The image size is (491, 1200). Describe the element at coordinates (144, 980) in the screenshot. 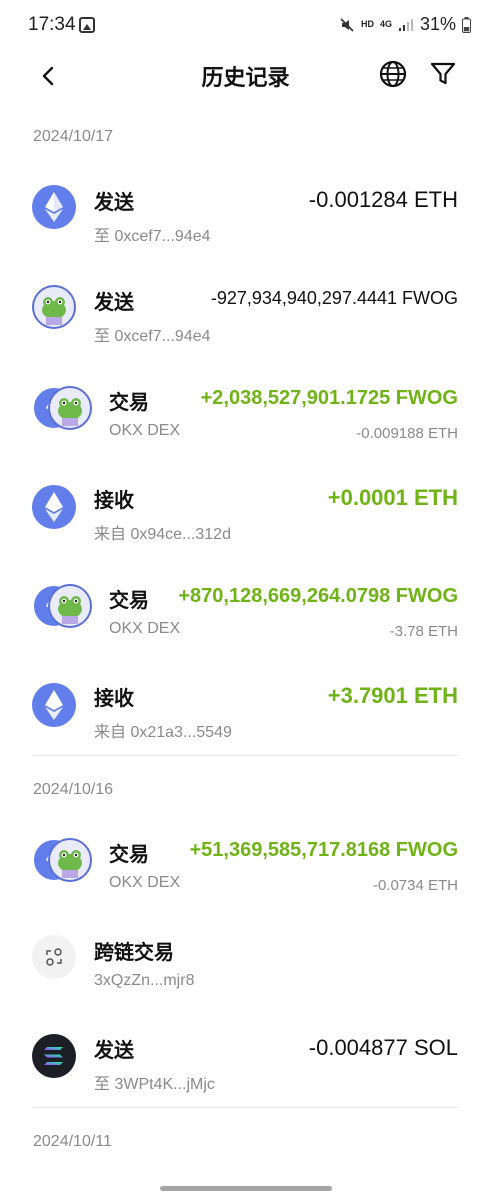

I see `transaction-counterparty: 3xQzZn...mjr8` at that location.